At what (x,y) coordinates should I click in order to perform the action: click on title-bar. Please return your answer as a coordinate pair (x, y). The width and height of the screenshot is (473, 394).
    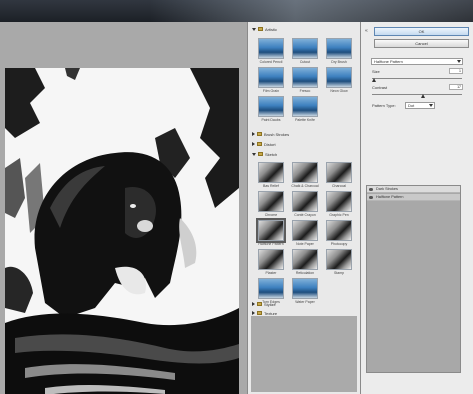
    Looking at the image, I should click on (236, 11).